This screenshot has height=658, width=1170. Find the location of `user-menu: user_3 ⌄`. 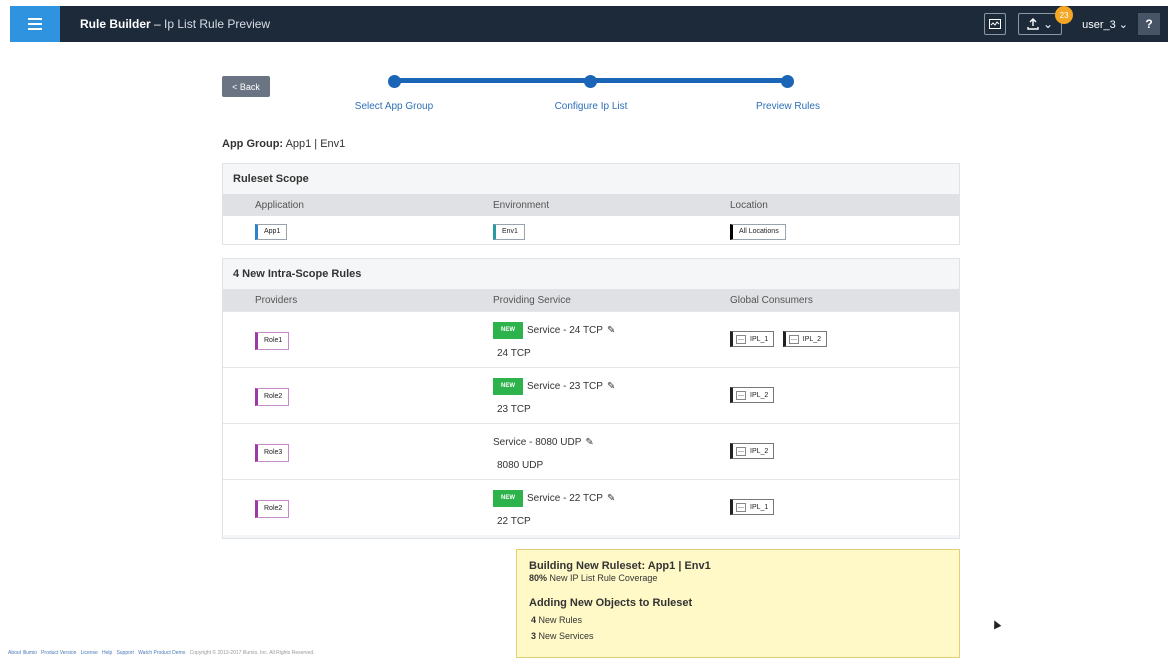

user-menu: user_3 ⌄ is located at coordinates (1105, 24).